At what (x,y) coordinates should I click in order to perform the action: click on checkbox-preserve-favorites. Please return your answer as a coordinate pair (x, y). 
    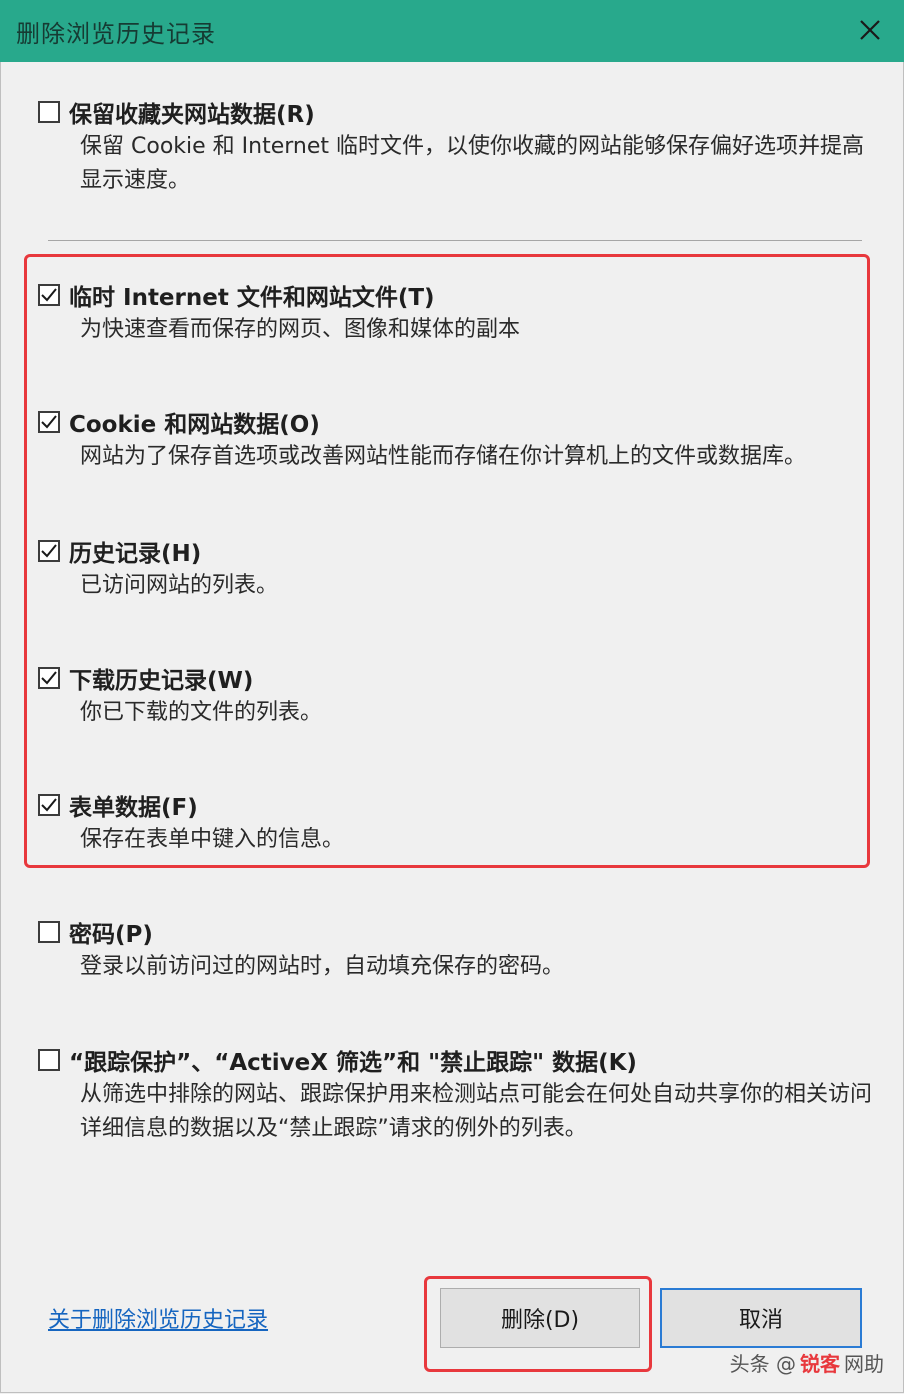
    Looking at the image, I should click on (49, 112).